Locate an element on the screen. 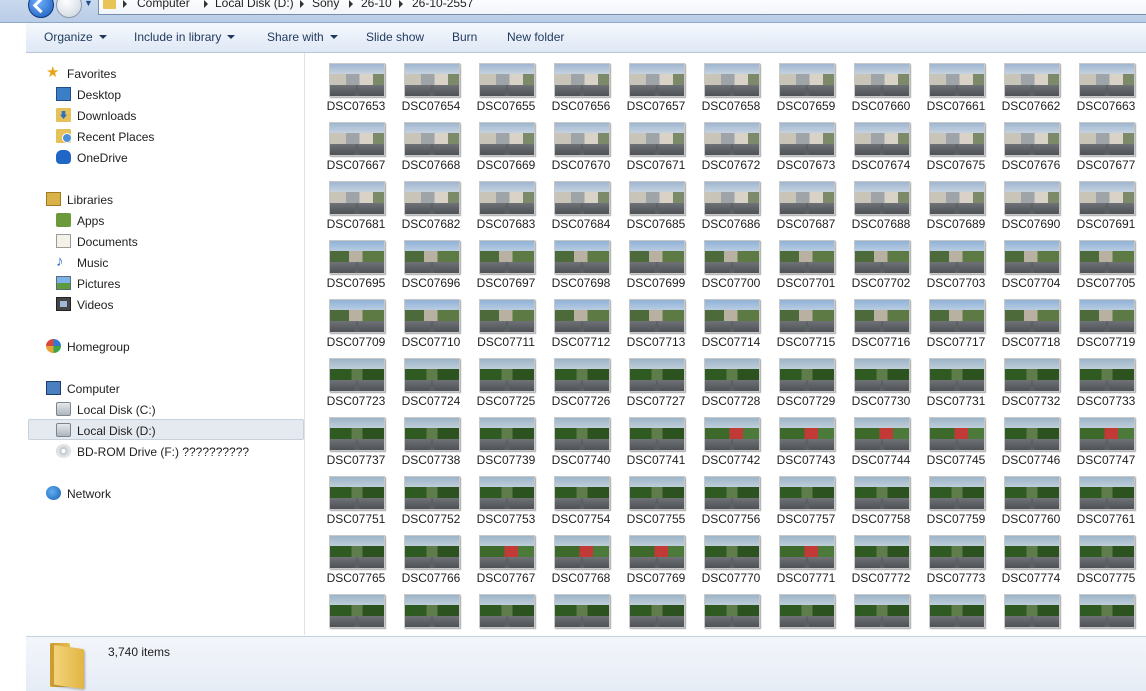  file-item: DSC07767 is located at coordinates (506, 556).